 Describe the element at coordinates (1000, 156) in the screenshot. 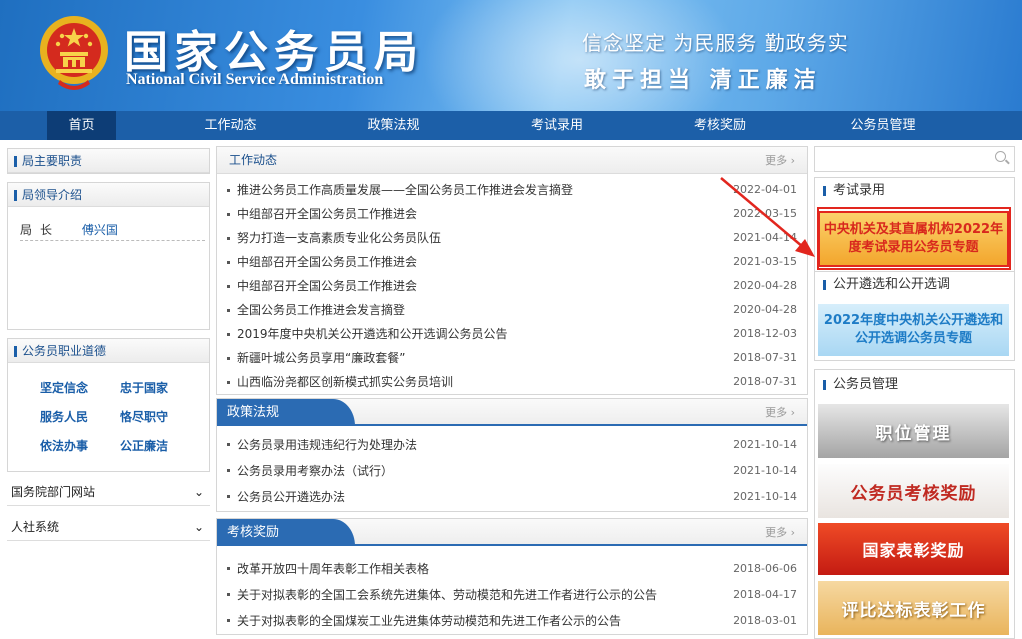

I see `search-icon` at that location.